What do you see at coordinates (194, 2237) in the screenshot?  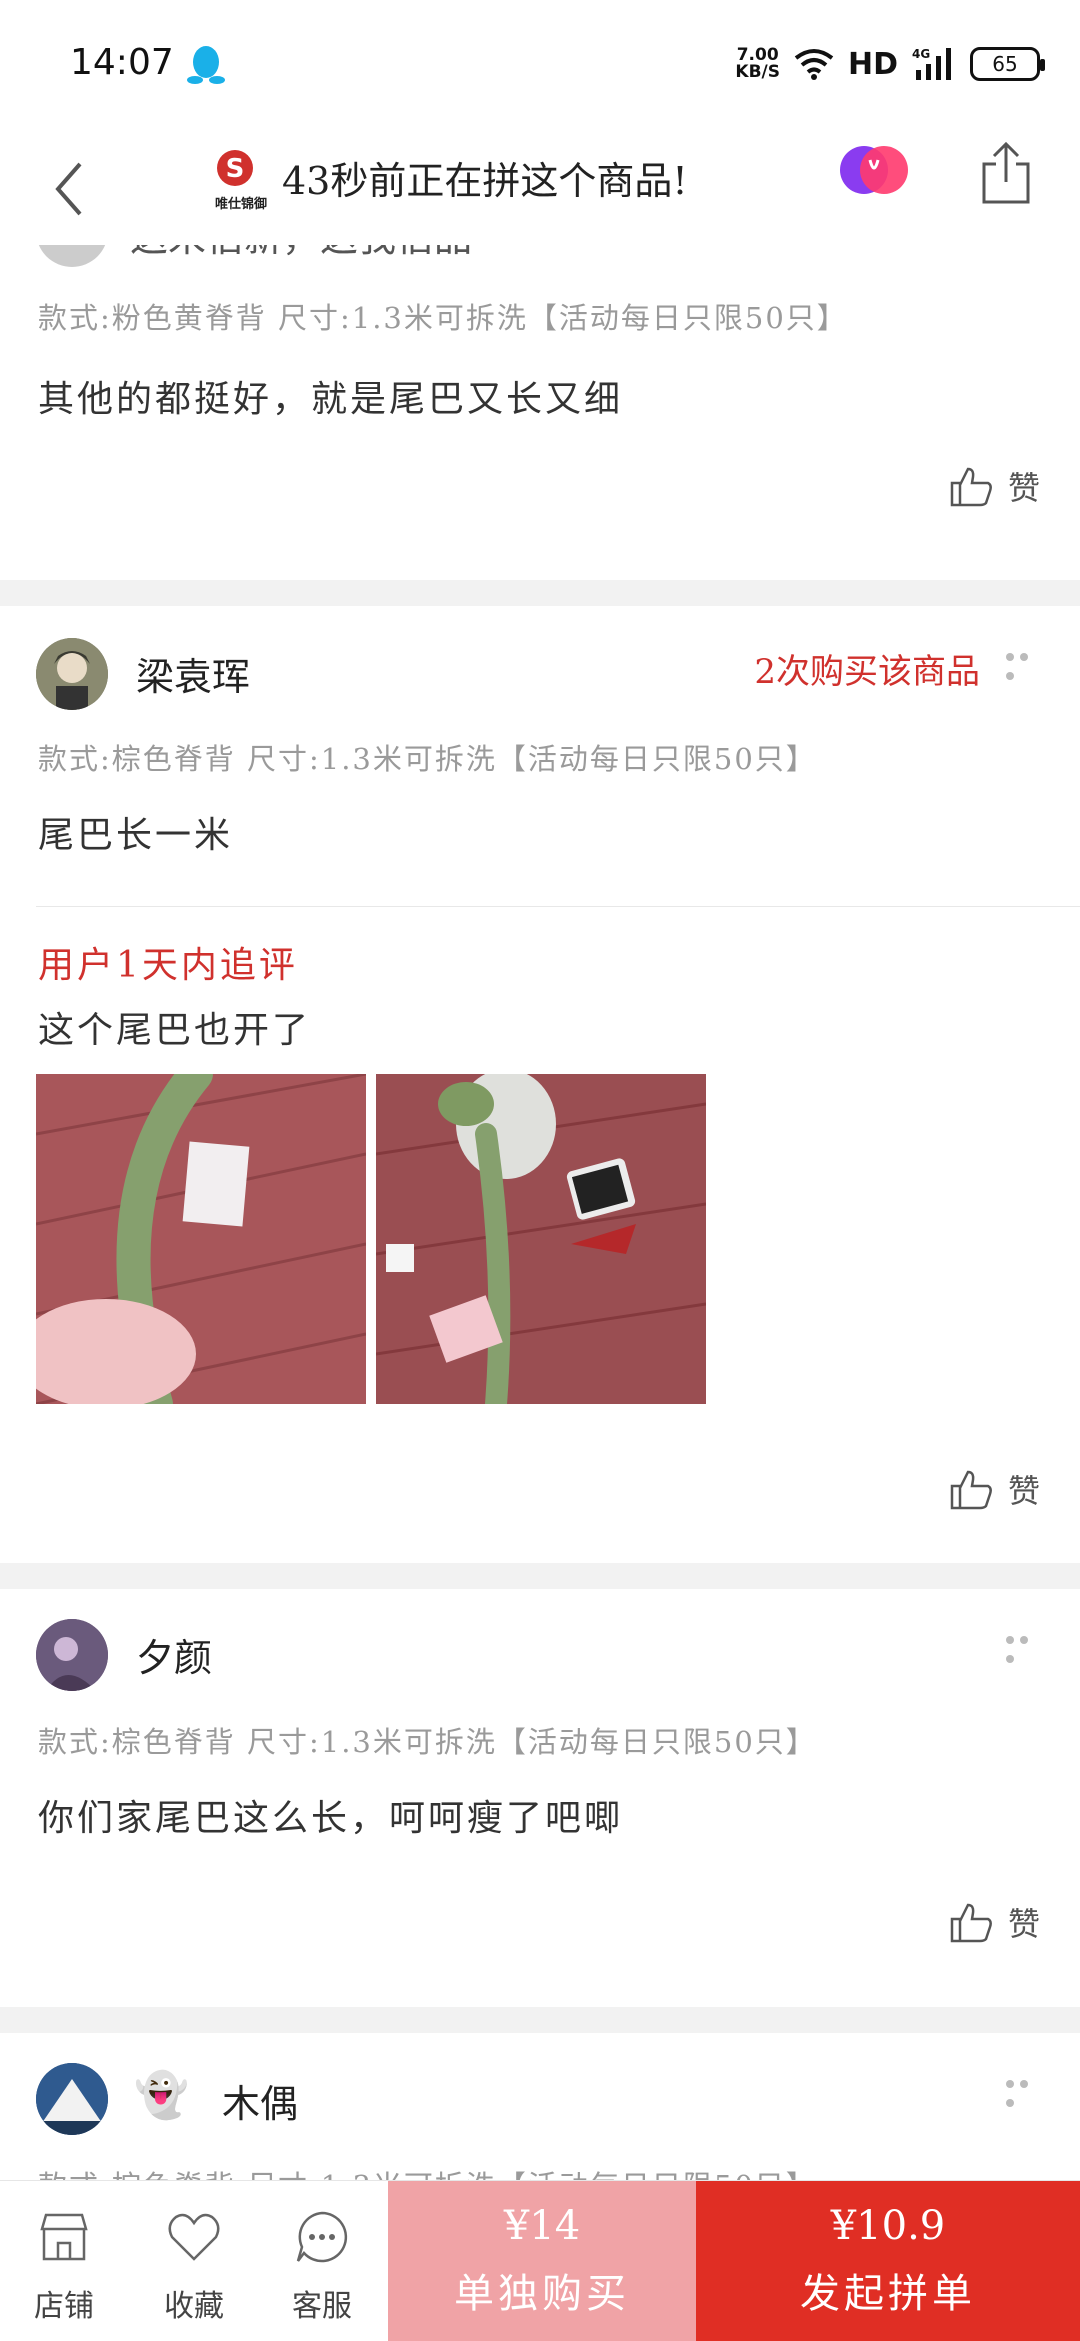 I see `heart-icon` at bounding box center [194, 2237].